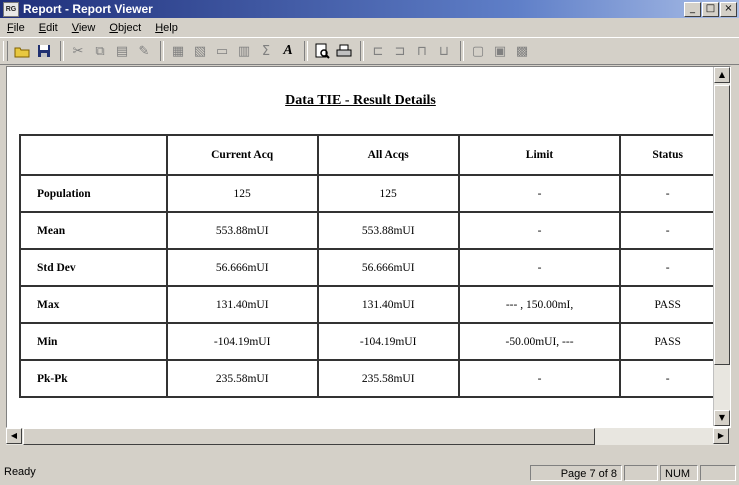  I want to click on grid-icon: ▢, so click(478, 51).